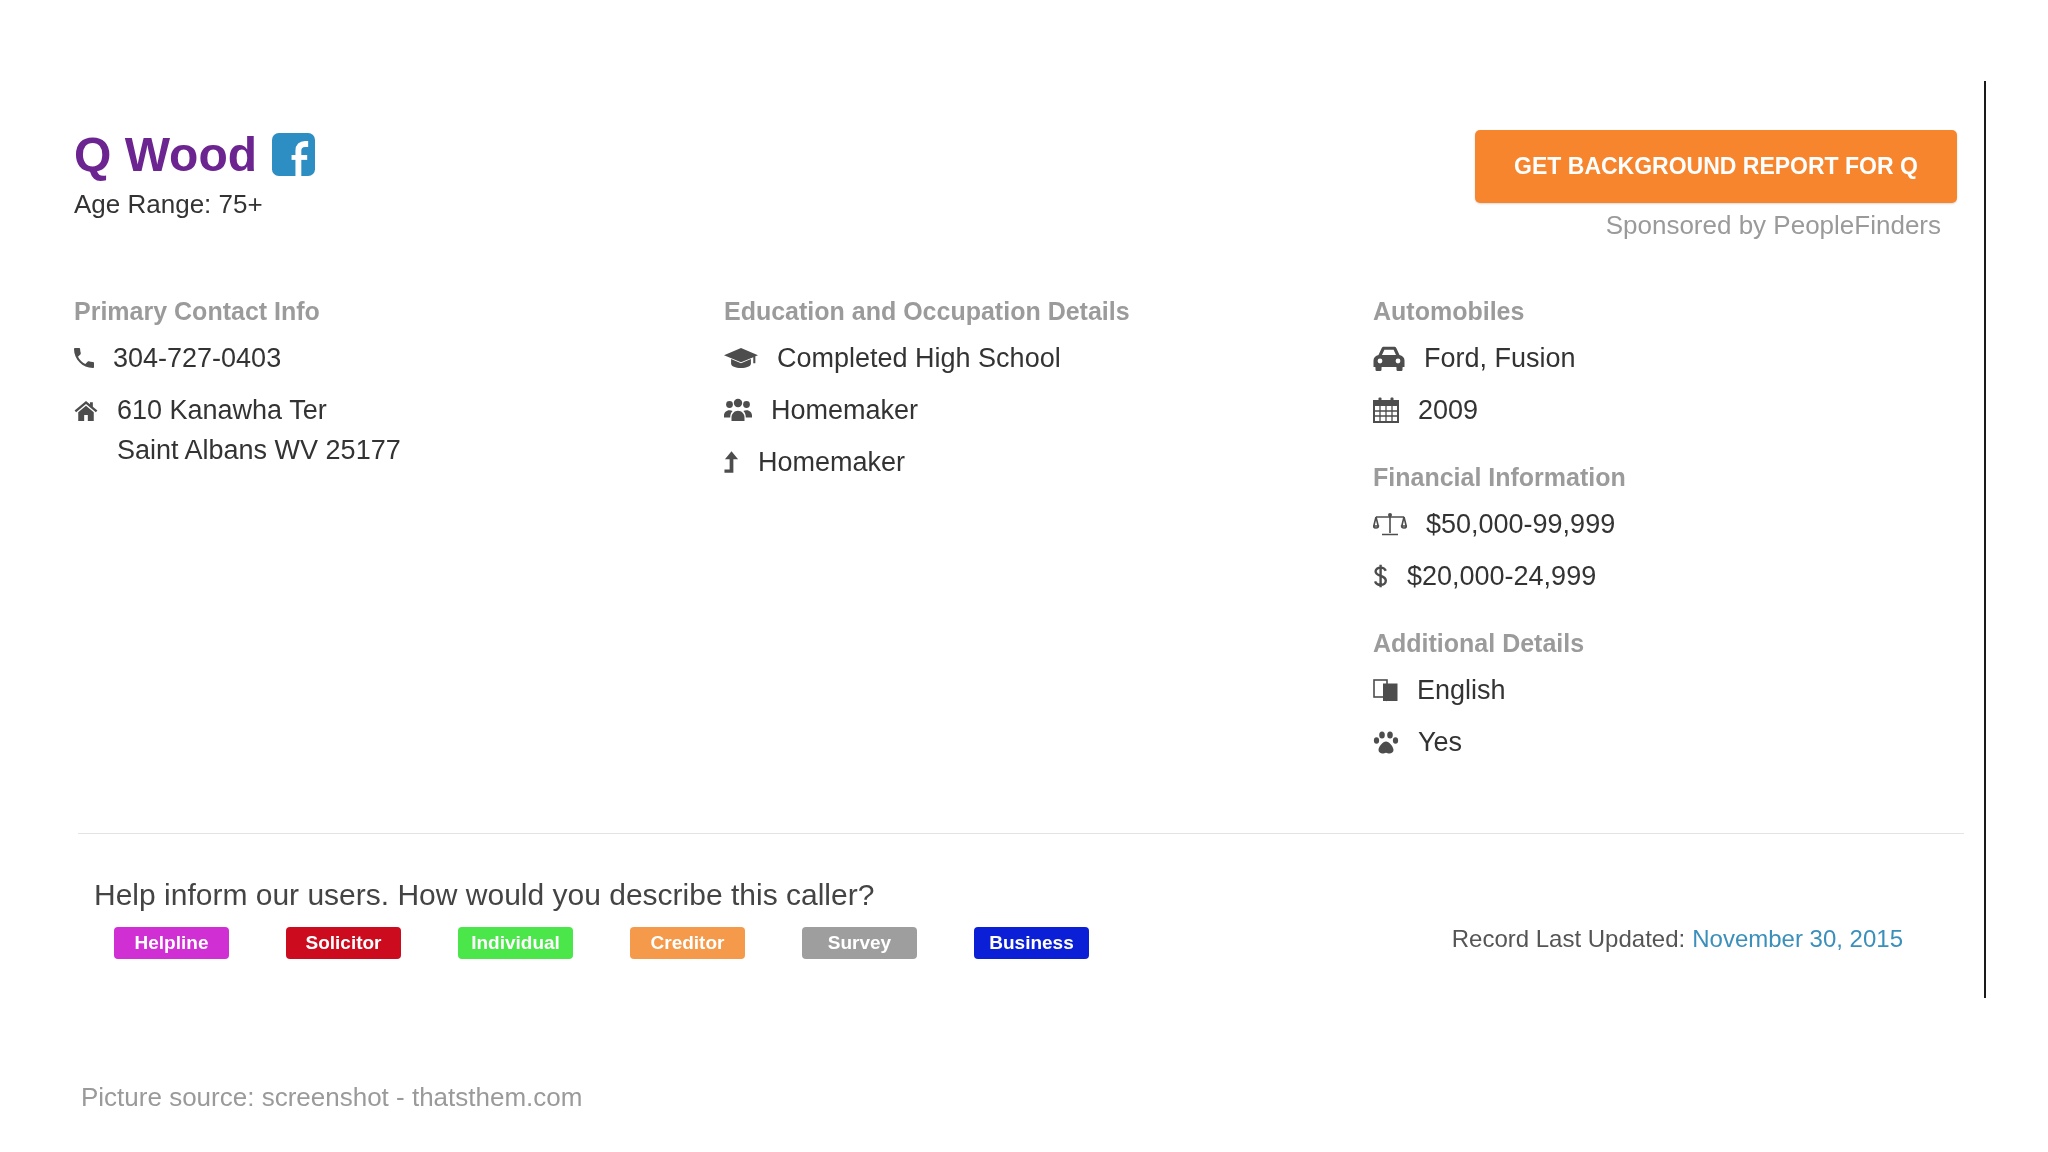 Image resolution: width=2048 pixels, height=1152 pixels. Describe the element at coordinates (927, 311) in the screenshot. I see `section-heading: Education and Occupation Details` at that location.